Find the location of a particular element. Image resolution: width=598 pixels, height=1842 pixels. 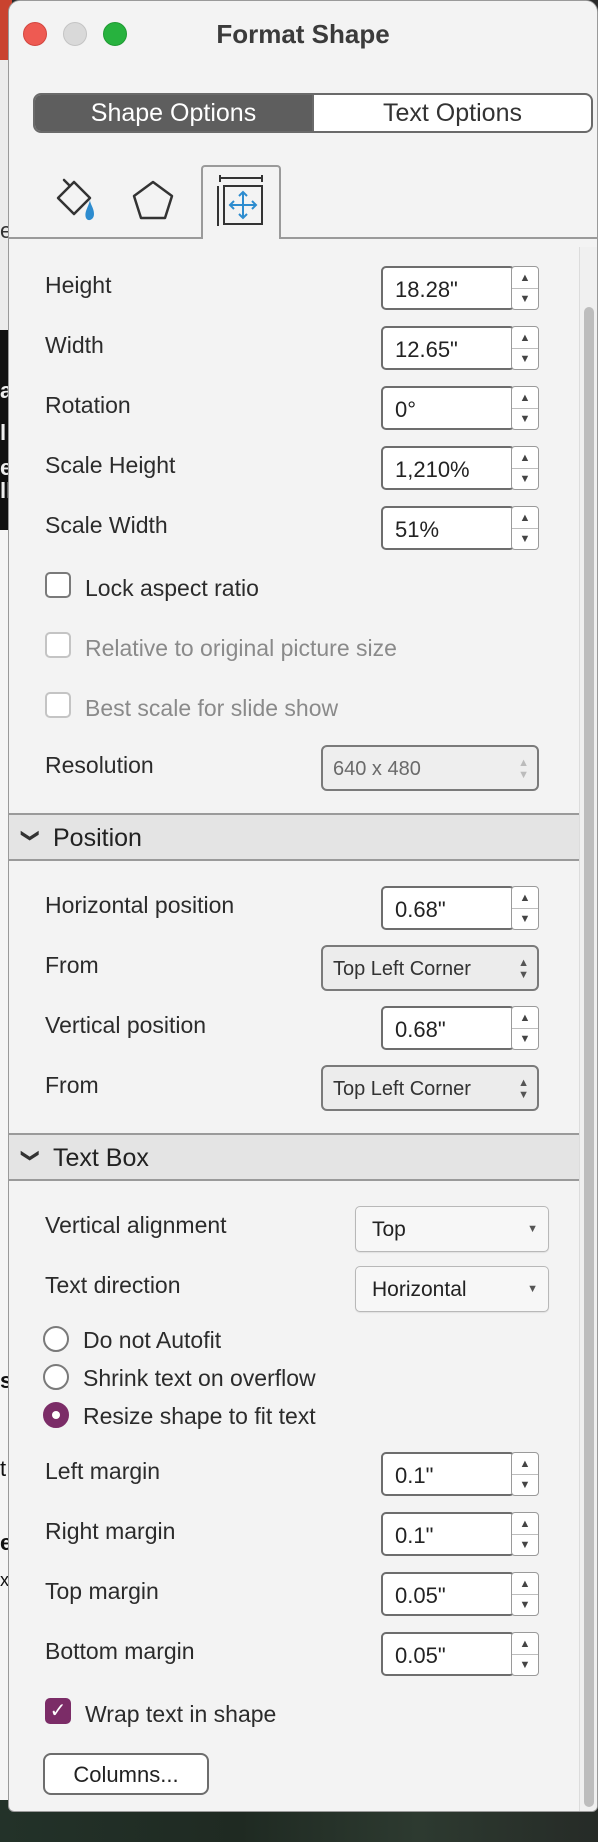

vertical-position-stepper-arrows: ▲ ▼ is located at coordinates (525, 1028).